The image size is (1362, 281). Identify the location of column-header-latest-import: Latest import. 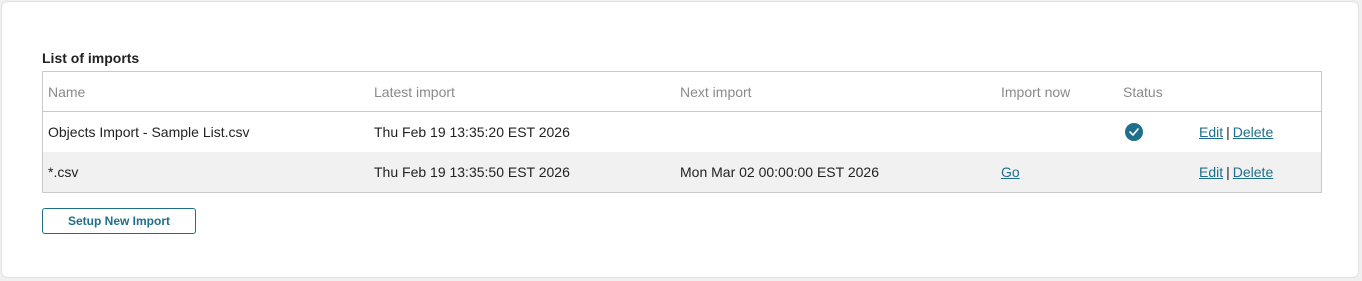
(414, 91).